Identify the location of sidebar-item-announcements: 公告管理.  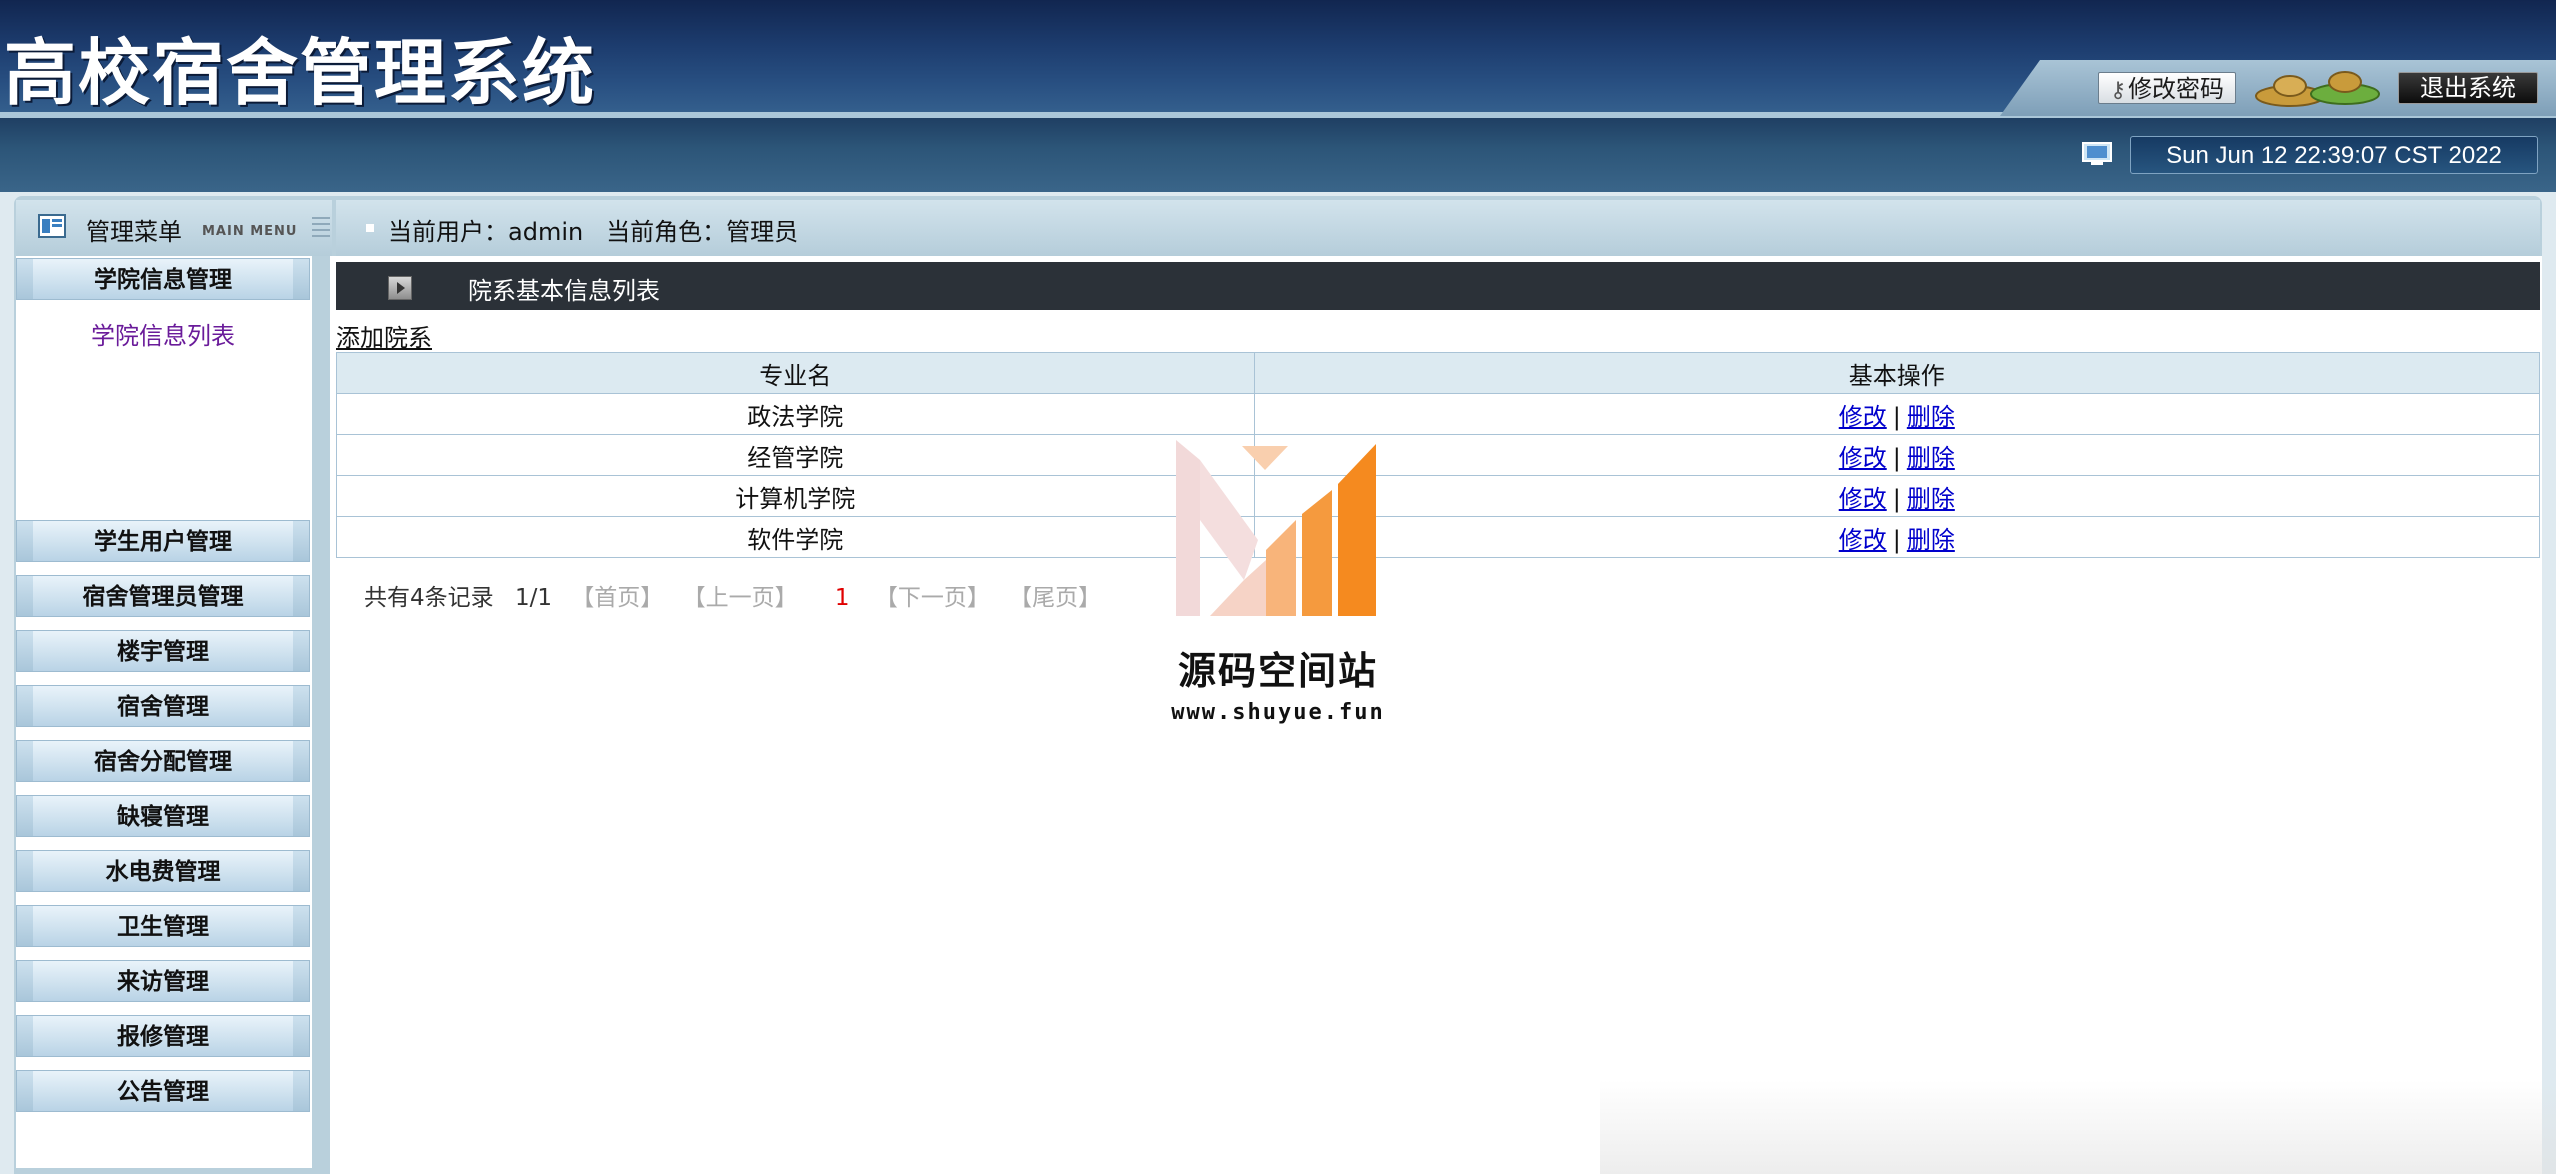
(163, 1091).